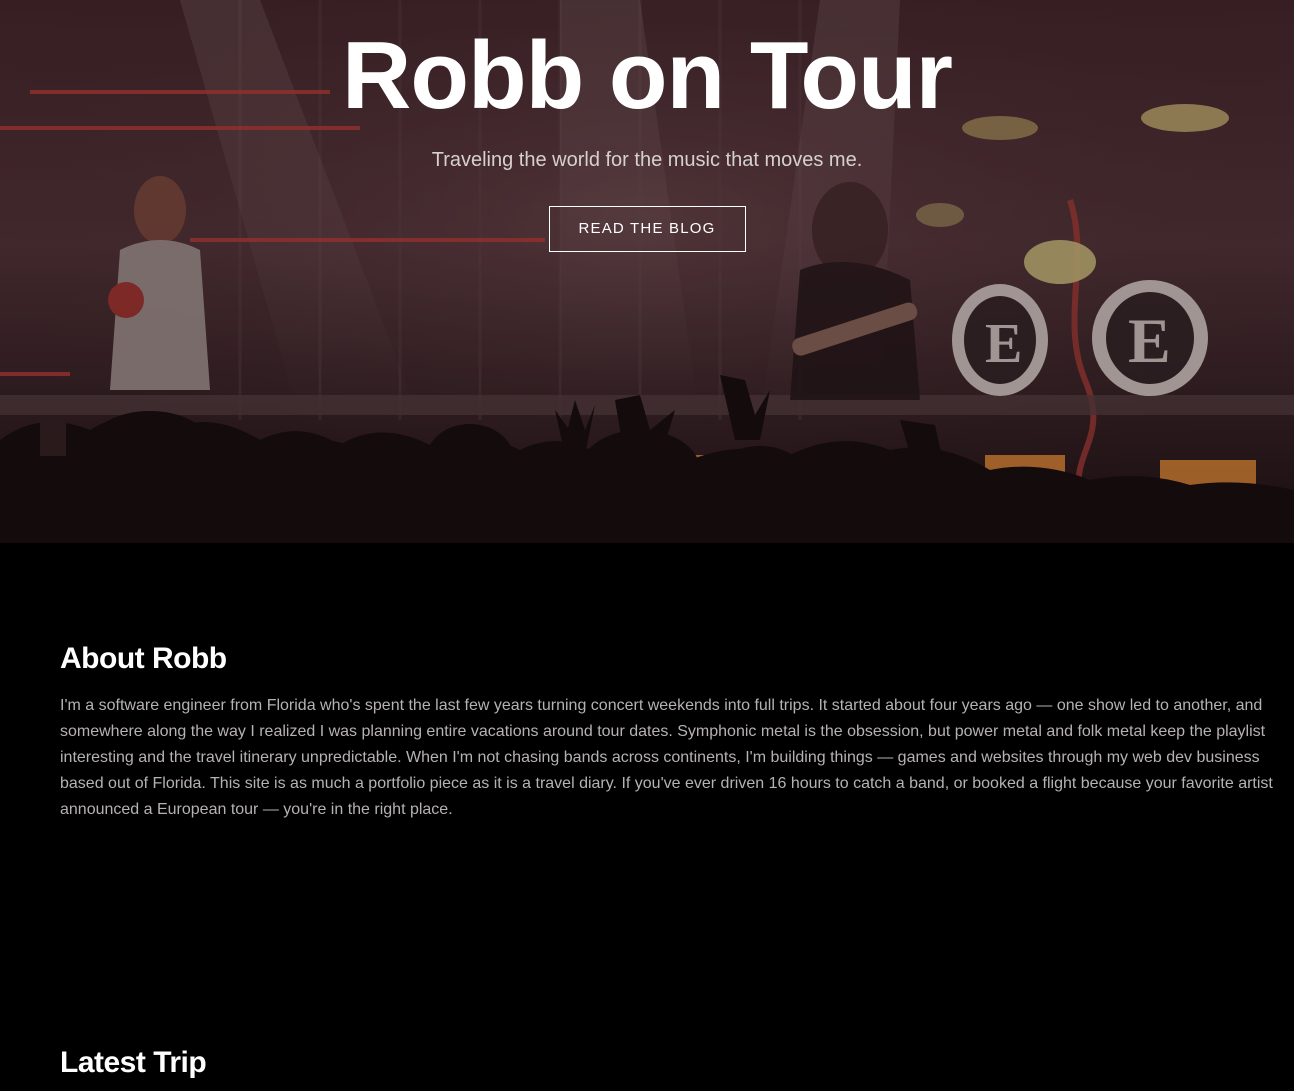  Describe the element at coordinates (647, 229) in the screenshot. I see `read-the-blog-button: READ THE BLOG` at that location.